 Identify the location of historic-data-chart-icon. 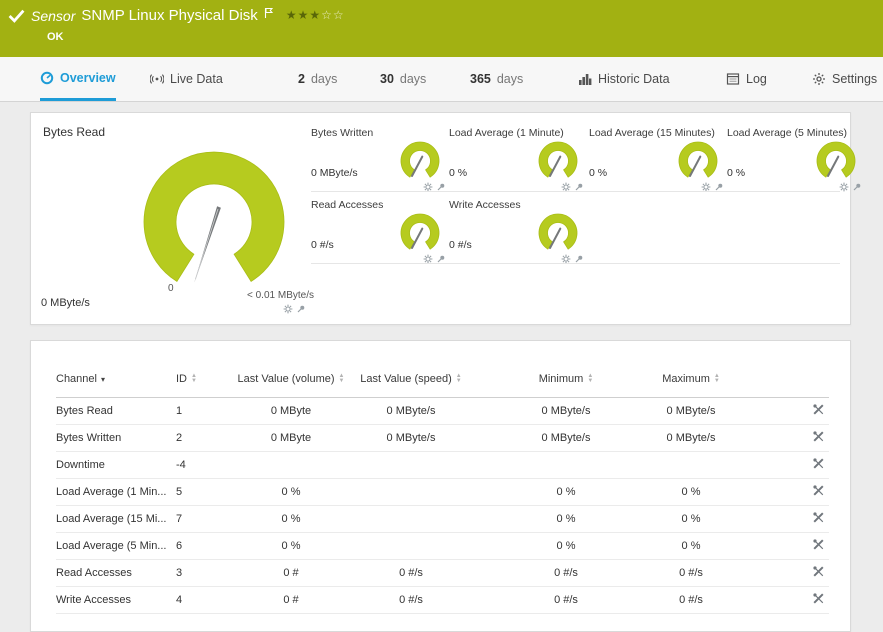
(585, 79).